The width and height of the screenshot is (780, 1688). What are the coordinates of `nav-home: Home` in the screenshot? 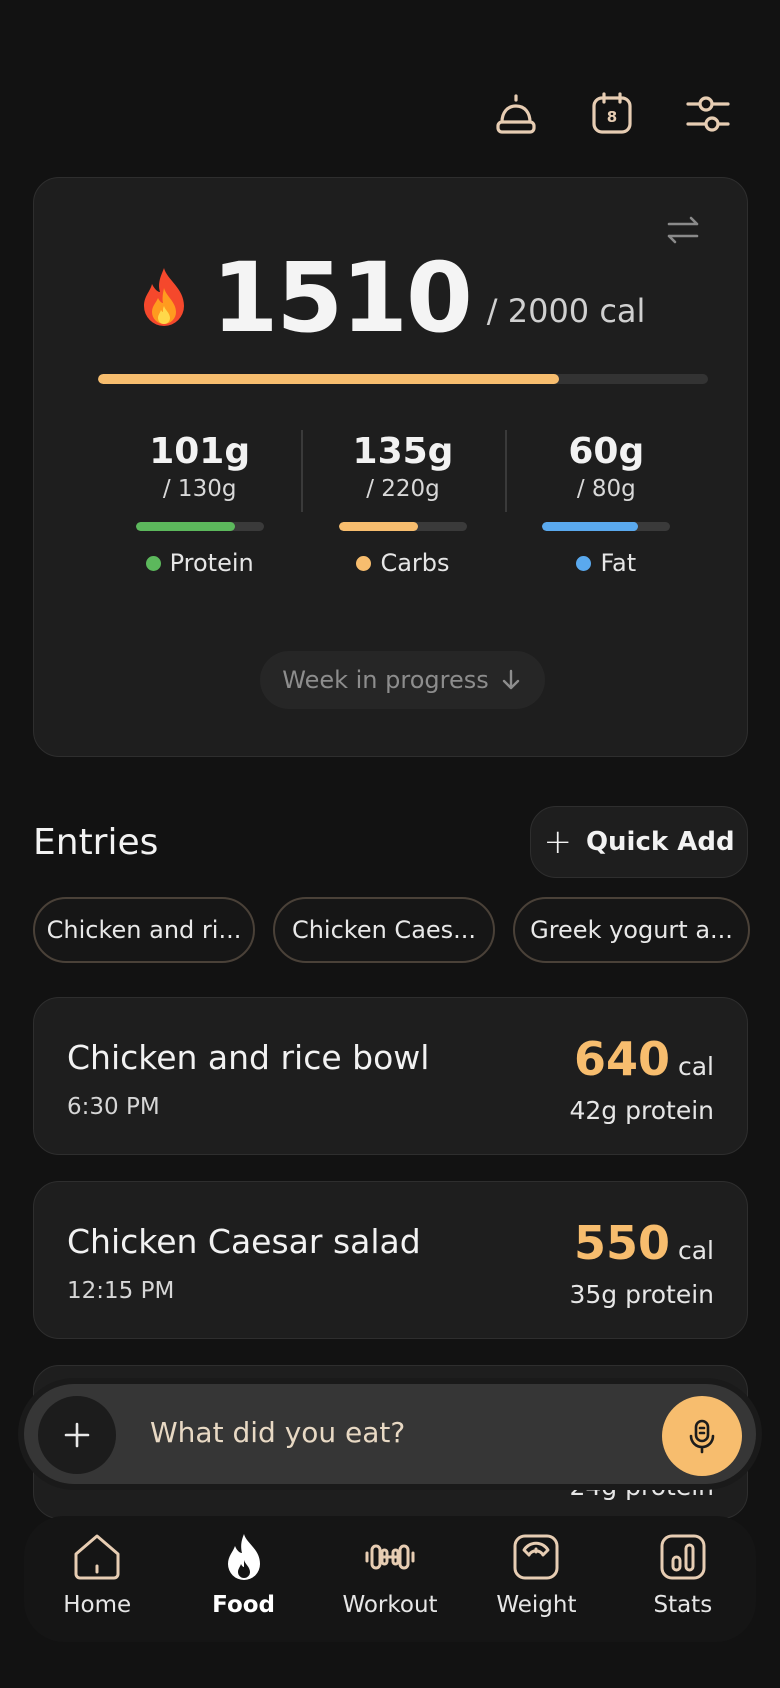 It's located at (97, 1579).